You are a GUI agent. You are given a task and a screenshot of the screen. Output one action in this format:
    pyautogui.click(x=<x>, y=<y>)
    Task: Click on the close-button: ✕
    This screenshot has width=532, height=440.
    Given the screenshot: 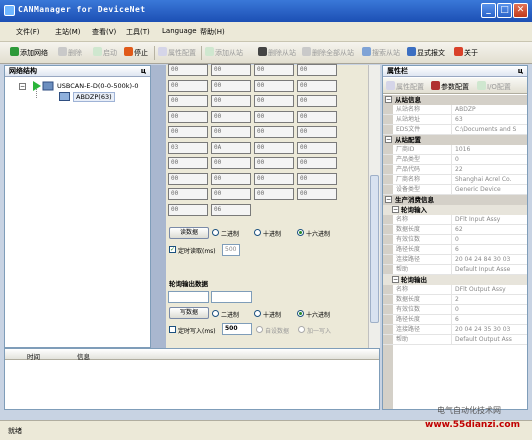 What is the action you would take?
    pyautogui.click(x=520, y=10)
    